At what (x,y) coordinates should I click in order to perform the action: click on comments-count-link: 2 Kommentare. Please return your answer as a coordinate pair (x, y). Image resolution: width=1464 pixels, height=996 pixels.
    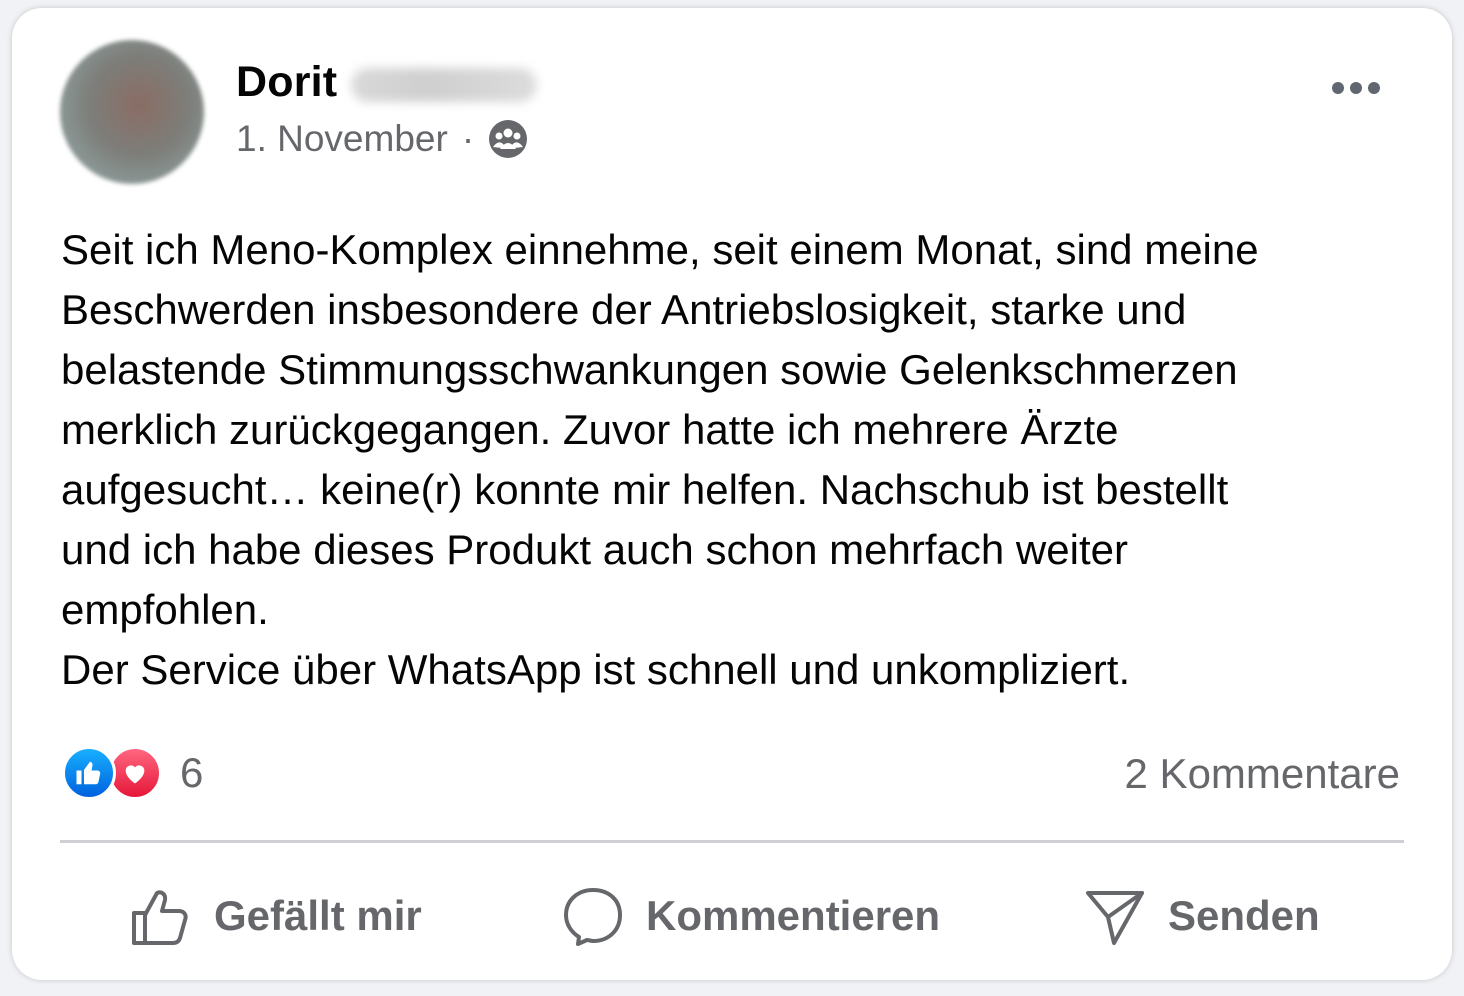
    Looking at the image, I should click on (1262, 774).